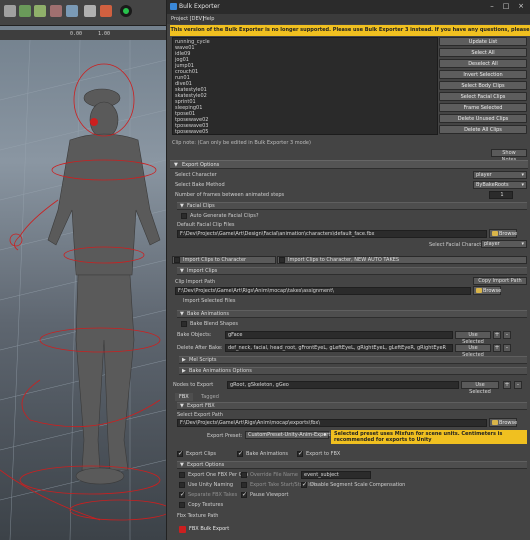 The image size is (530, 540). Describe the element at coordinates (210, 397) in the screenshot. I see `tab-tagged: Tagged` at that location.